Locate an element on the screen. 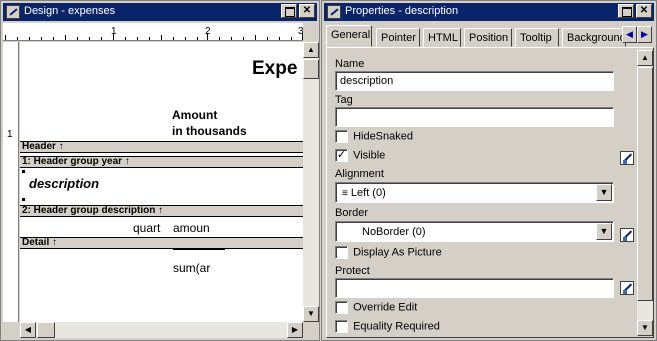 Image resolution: width=657 pixels, height=341 pixels. hidesnaked-checkbox: HideSnaked is located at coordinates (374, 136).